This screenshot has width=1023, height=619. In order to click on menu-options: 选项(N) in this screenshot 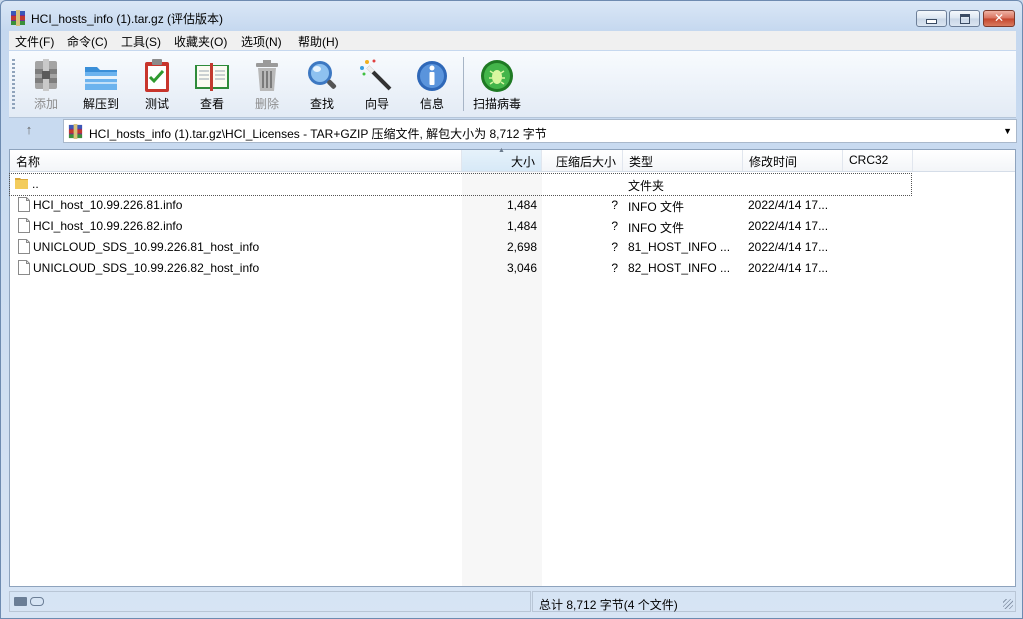, I will do `click(261, 41)`.